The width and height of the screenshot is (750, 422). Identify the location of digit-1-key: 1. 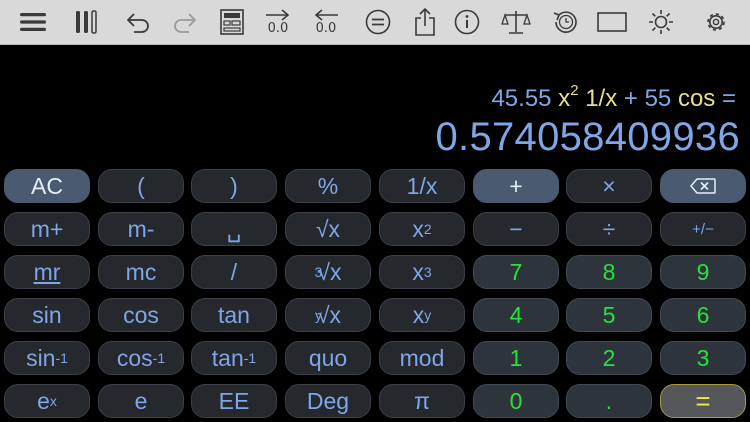
(516, 358).